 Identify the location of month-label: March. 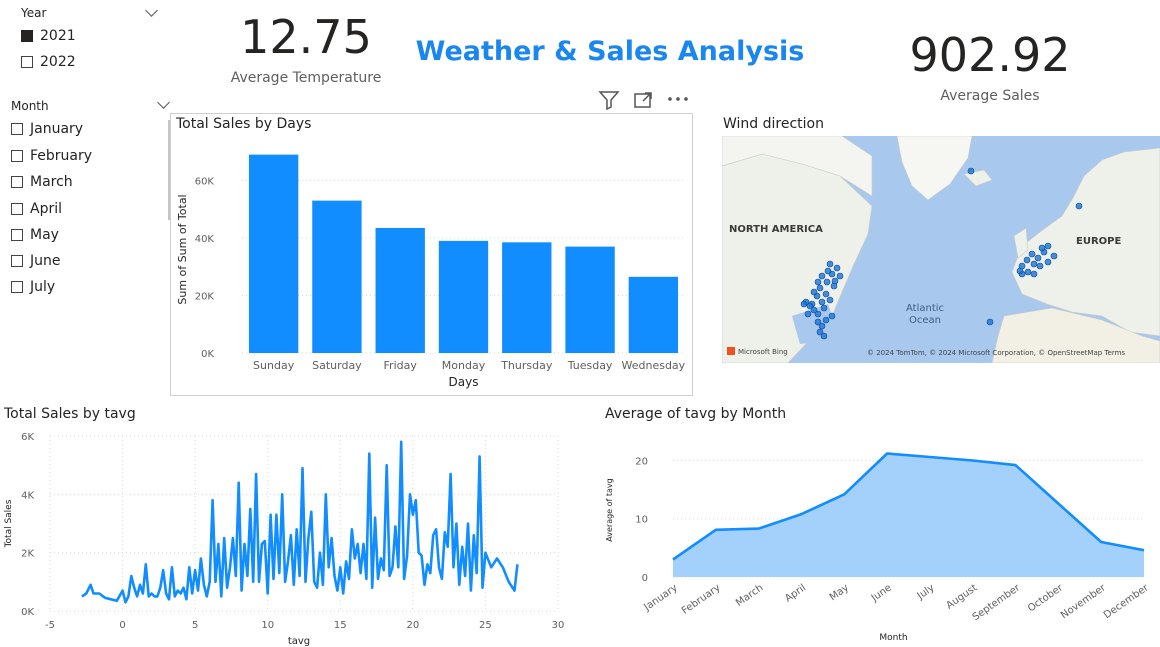
(51, 182).